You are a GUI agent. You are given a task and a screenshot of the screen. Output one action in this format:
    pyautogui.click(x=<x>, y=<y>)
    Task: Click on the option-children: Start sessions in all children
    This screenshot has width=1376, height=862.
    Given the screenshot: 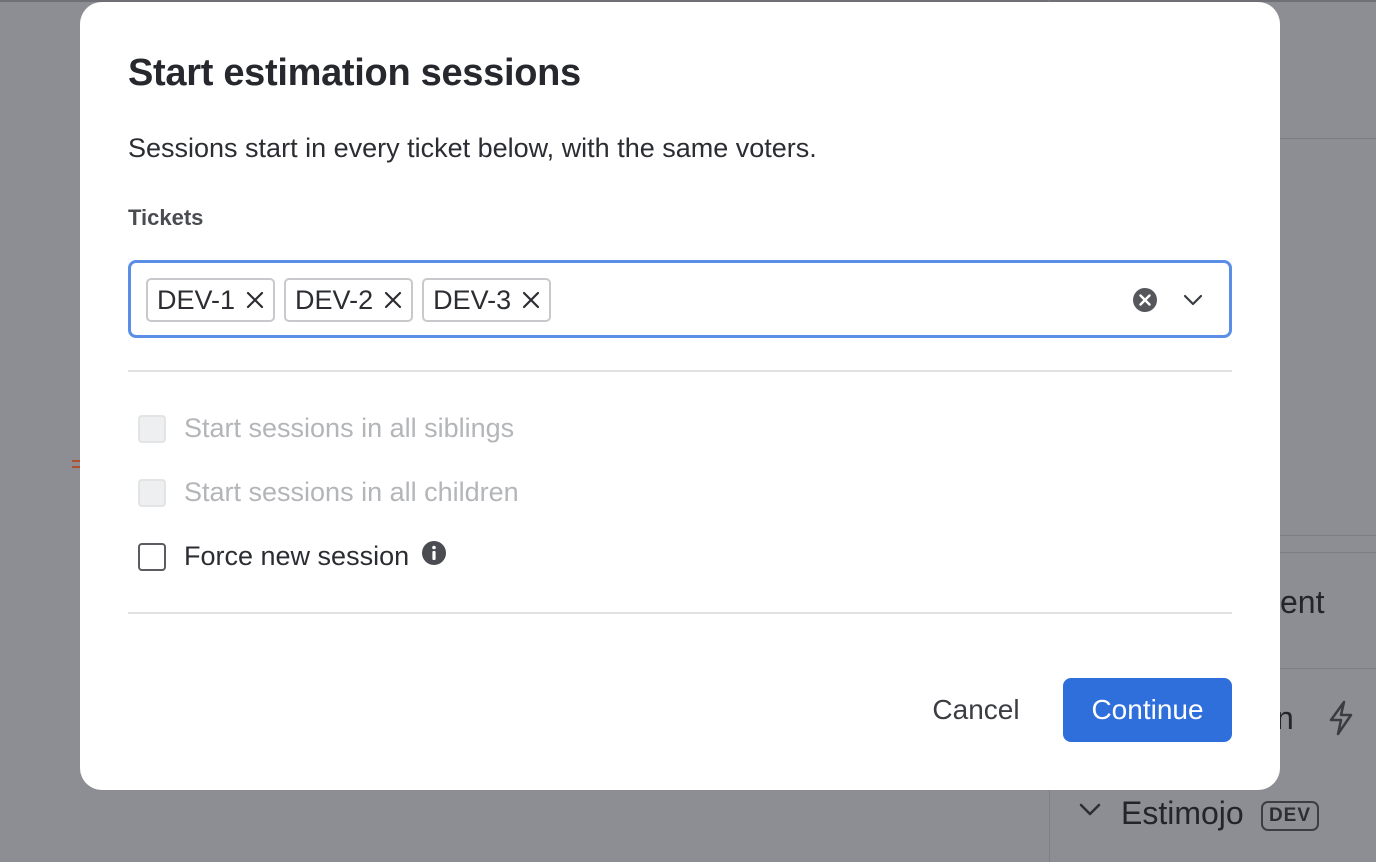 What is the action you would take?
    pyautogui.click(x=328, y=492)
    